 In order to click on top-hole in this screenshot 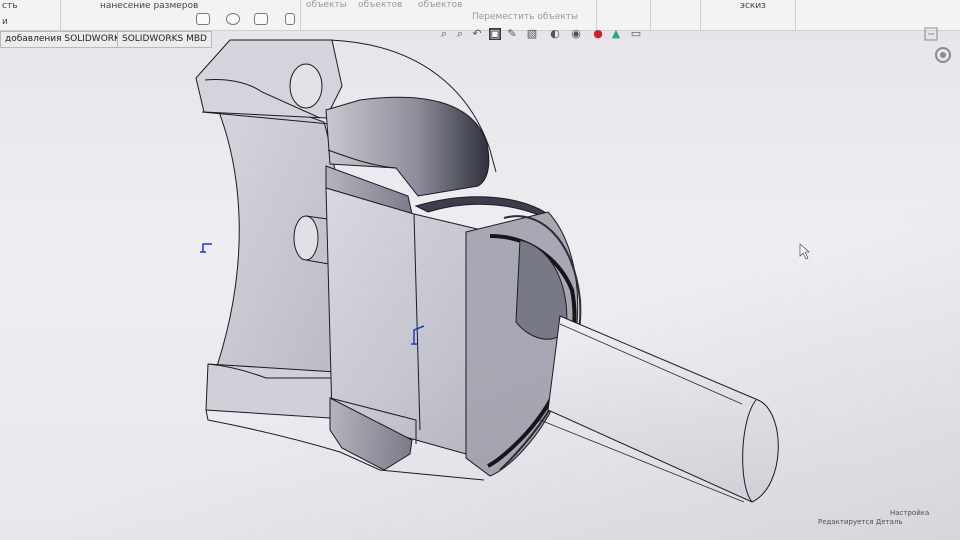, I will do `click(306, 86)`.